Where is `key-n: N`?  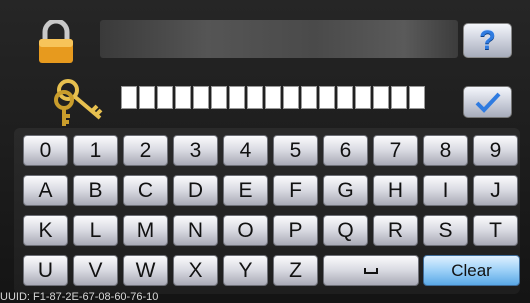
key-n: N is located at coordinates (195, 230).